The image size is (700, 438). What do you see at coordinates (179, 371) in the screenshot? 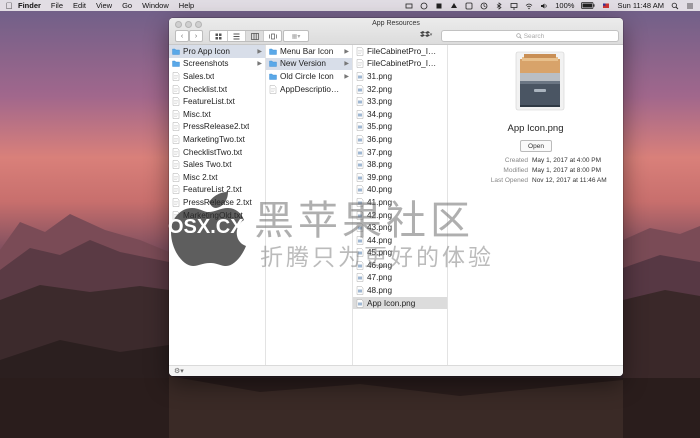
I see `gear-icon: ⚙▾` at bounding box center [179, 371].